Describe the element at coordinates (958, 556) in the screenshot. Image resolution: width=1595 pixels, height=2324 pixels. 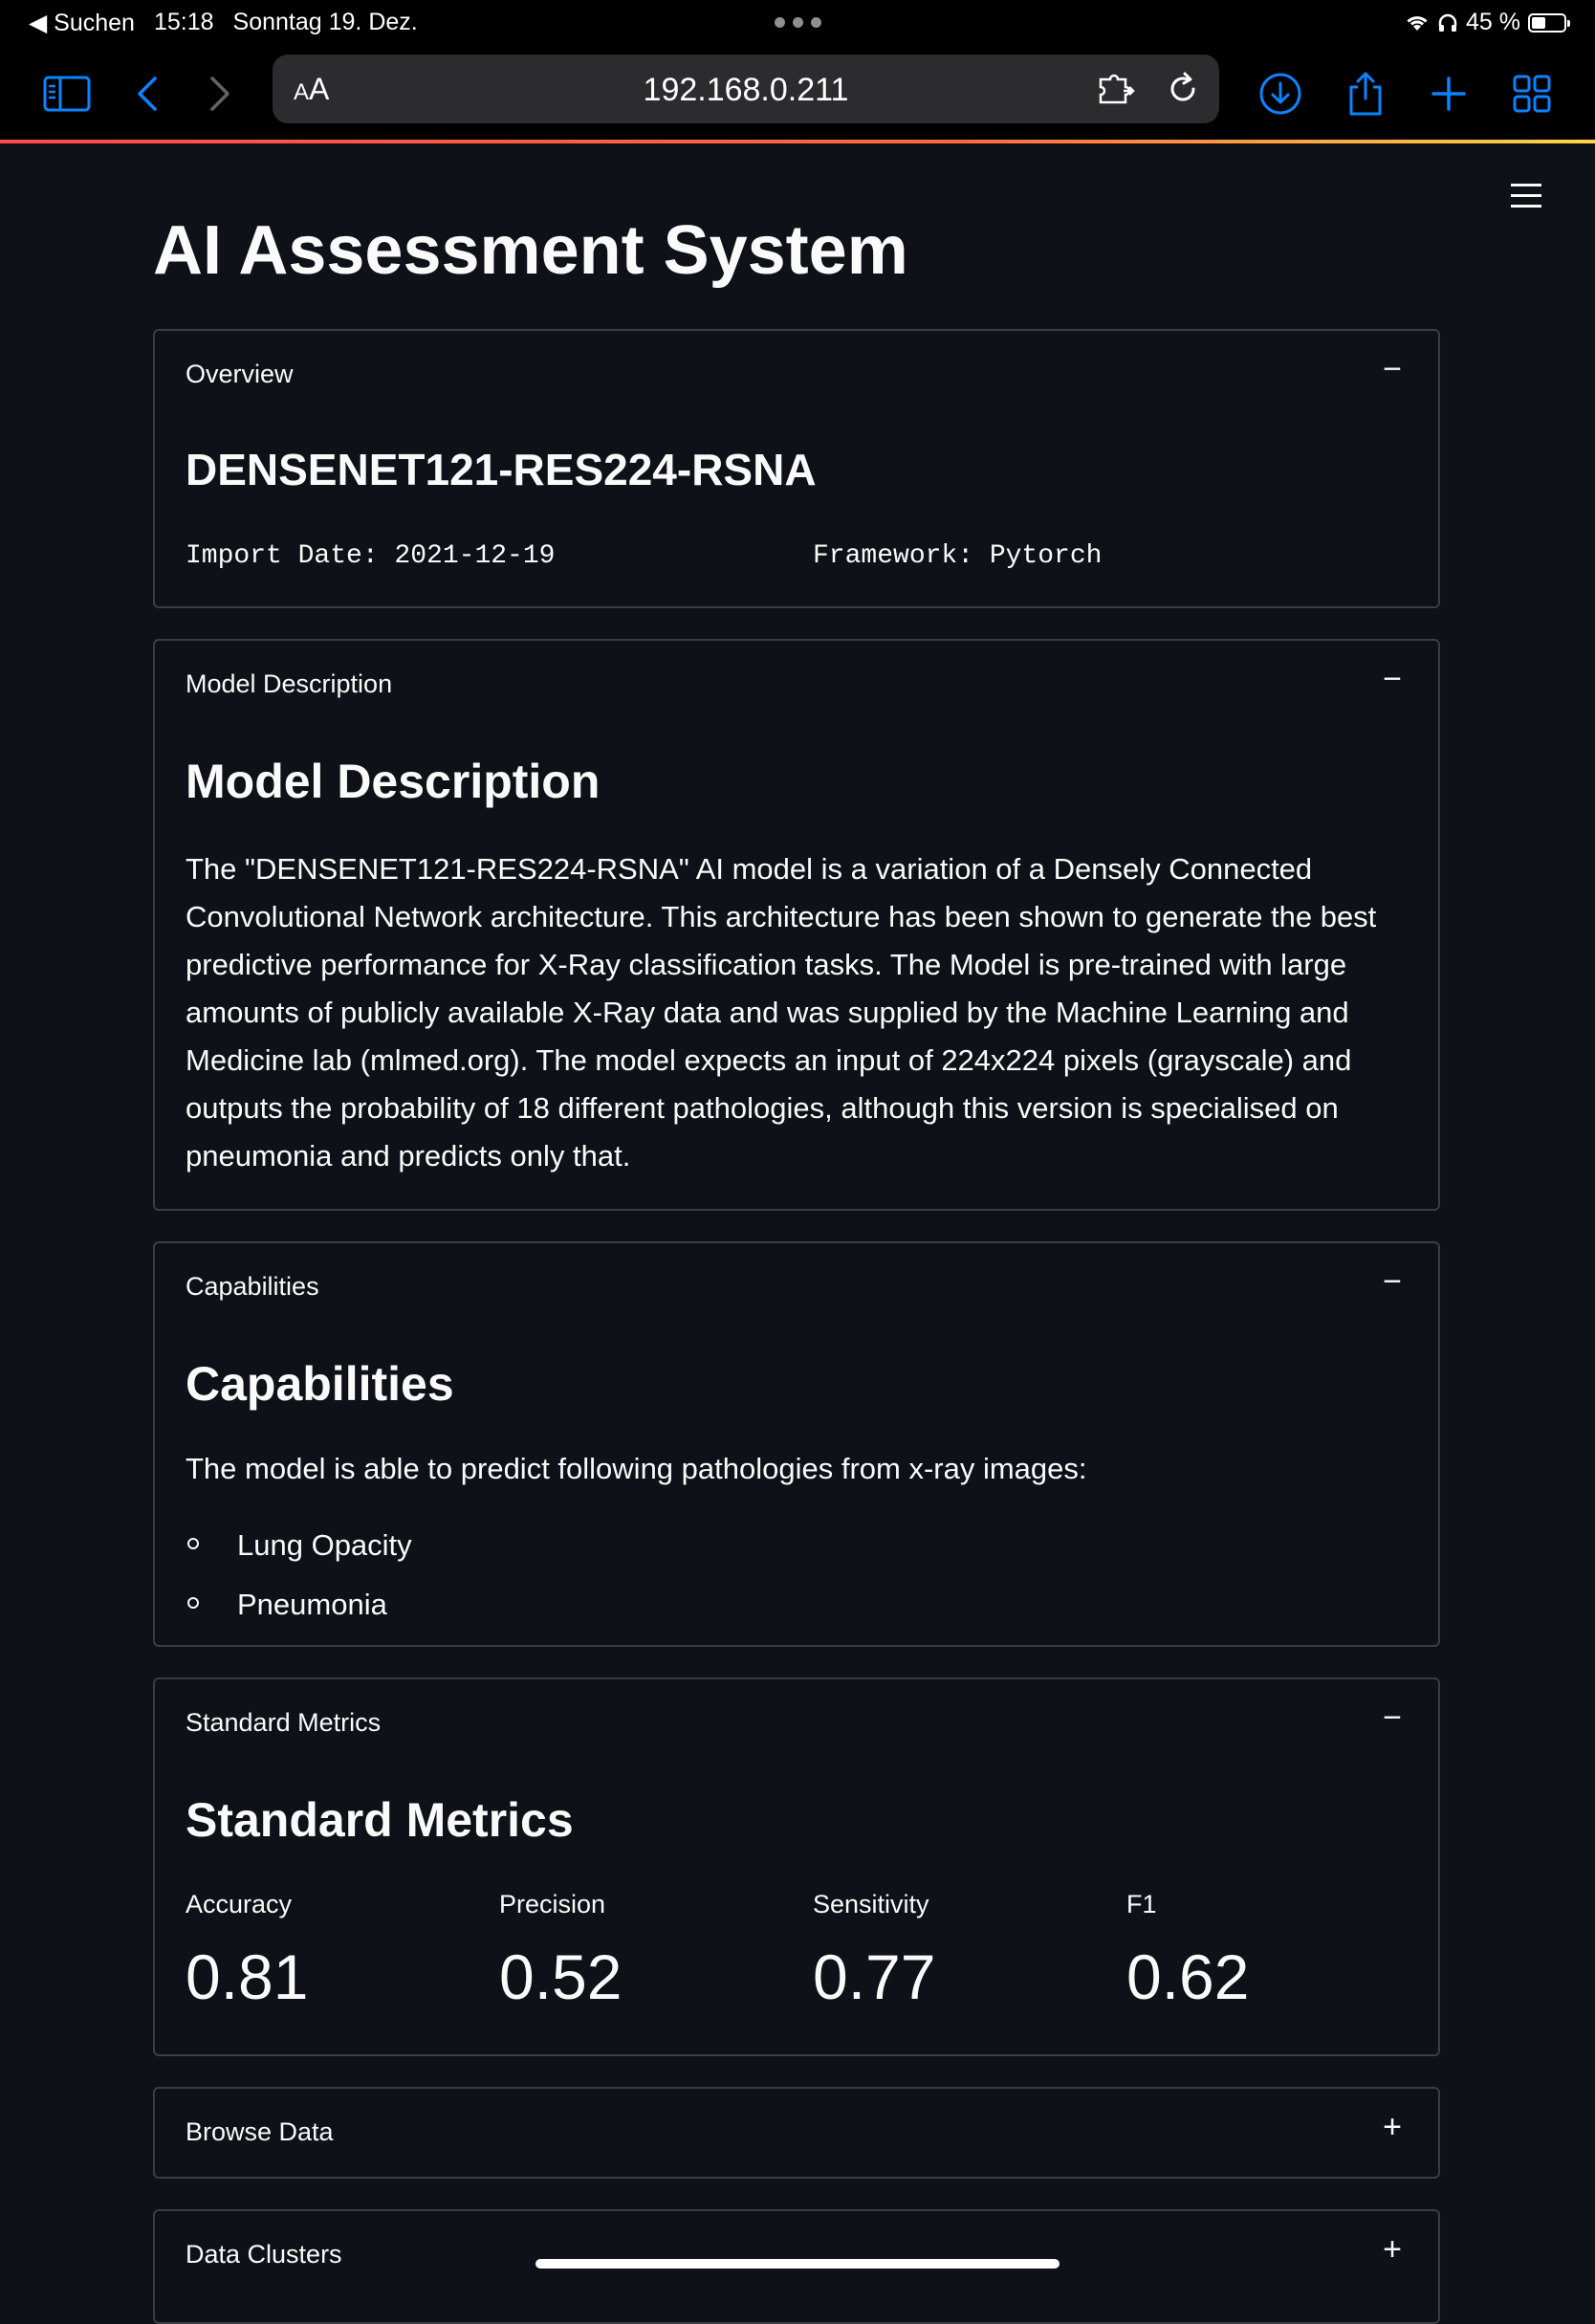
I see `framework: Framework: Pytorch` at that location.